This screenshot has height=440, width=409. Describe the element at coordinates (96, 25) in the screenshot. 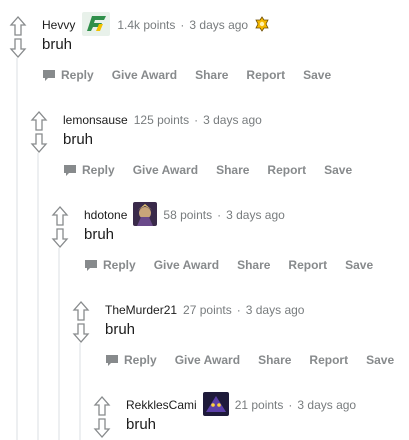

I see `team-logo-flair-icon` at that location.